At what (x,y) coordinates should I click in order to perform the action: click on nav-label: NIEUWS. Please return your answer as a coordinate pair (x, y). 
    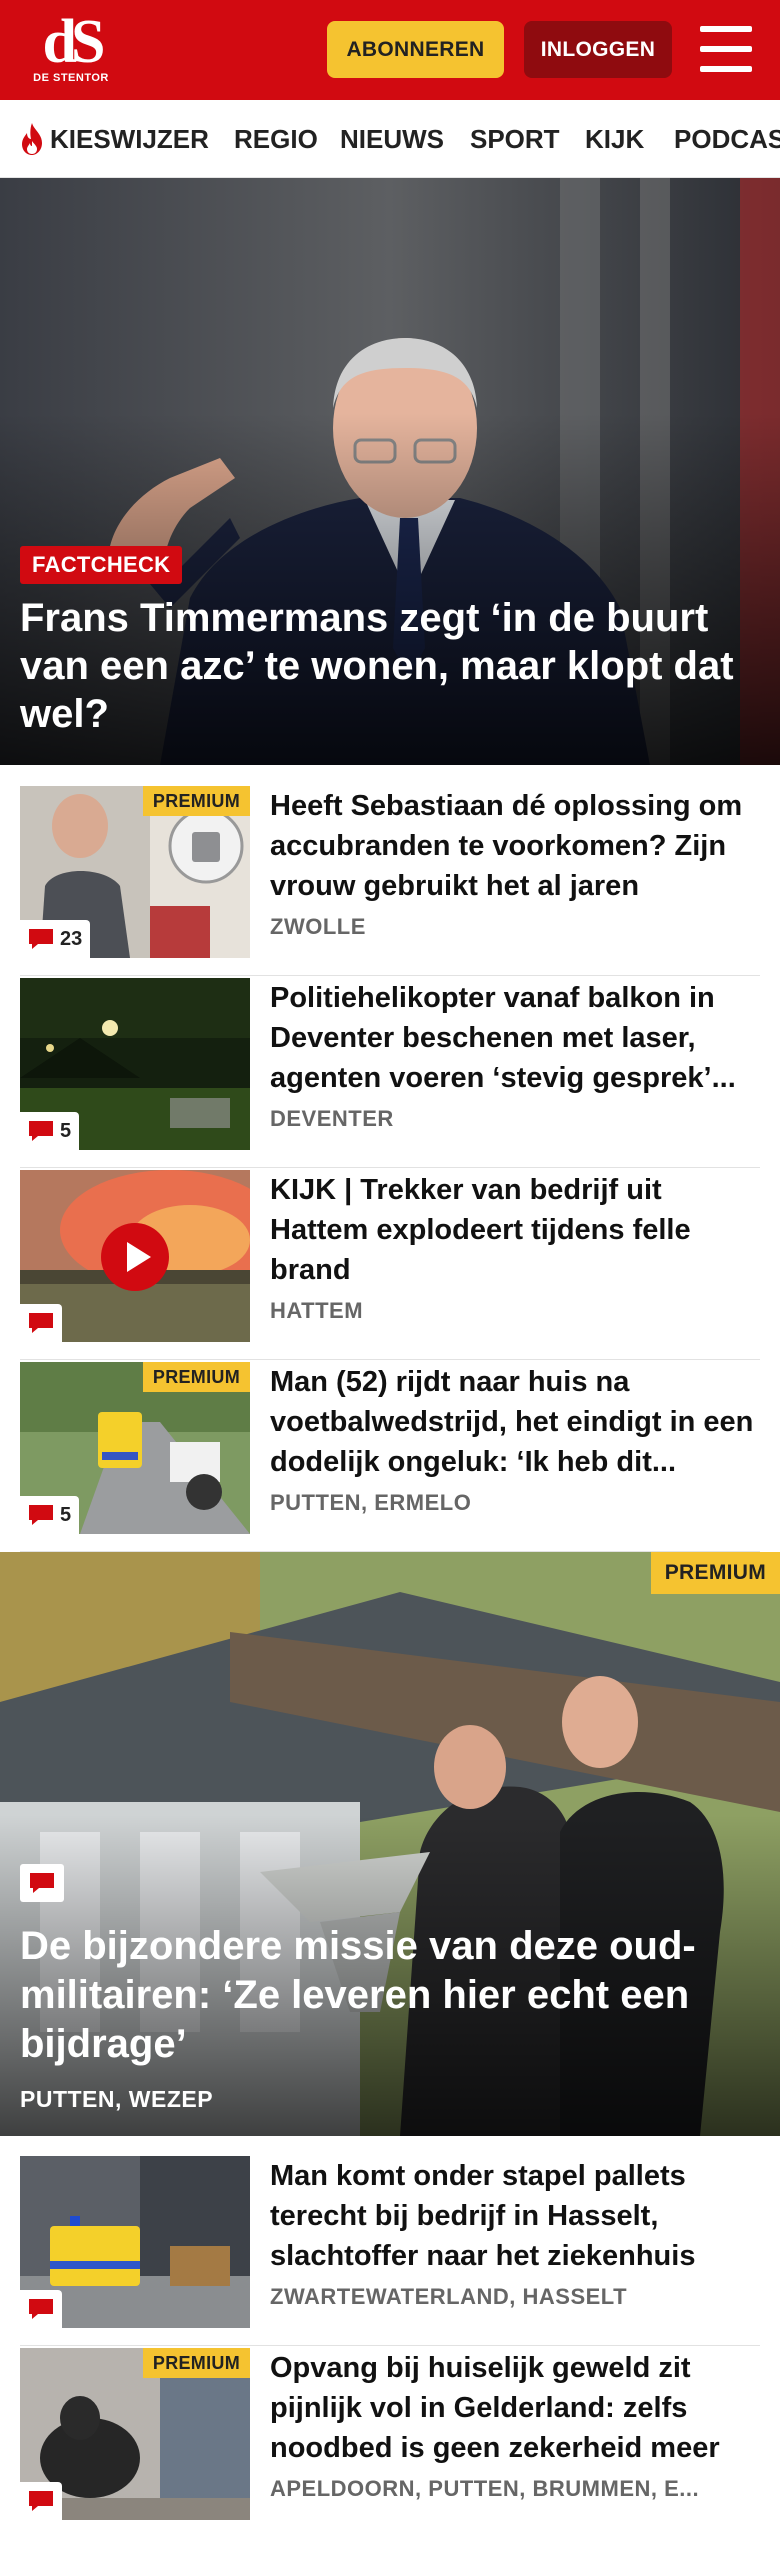
    Looking at the image, I should click on (392, 138).